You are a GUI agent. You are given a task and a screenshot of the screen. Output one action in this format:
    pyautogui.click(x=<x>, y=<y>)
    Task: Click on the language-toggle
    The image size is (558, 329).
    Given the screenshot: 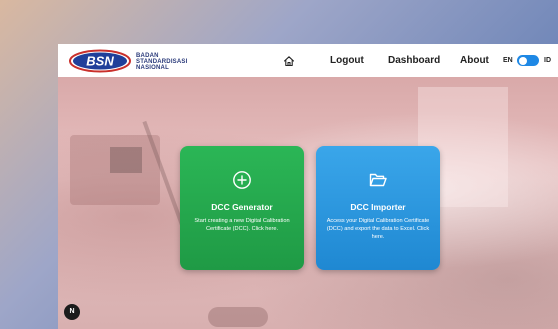 What is the action you would take?
    pyautogui.click(x=528, y=60)
    